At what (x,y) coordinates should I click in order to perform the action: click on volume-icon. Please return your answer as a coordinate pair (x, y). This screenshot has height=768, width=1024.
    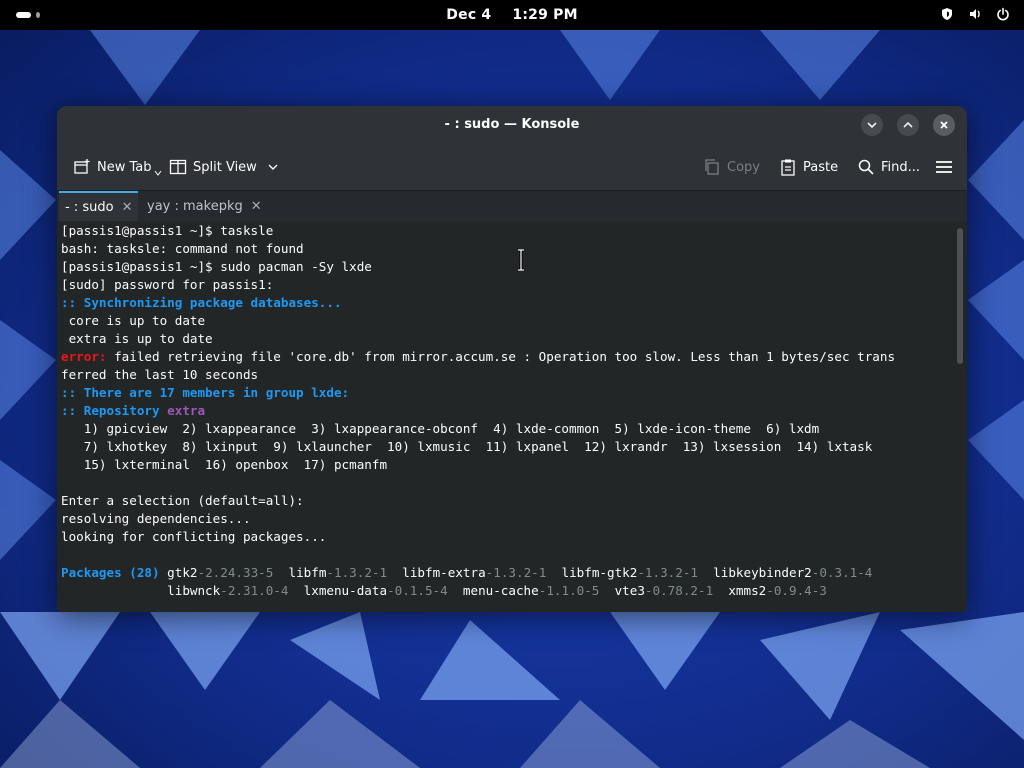
    Looking at the image, I should click on (975, 14).